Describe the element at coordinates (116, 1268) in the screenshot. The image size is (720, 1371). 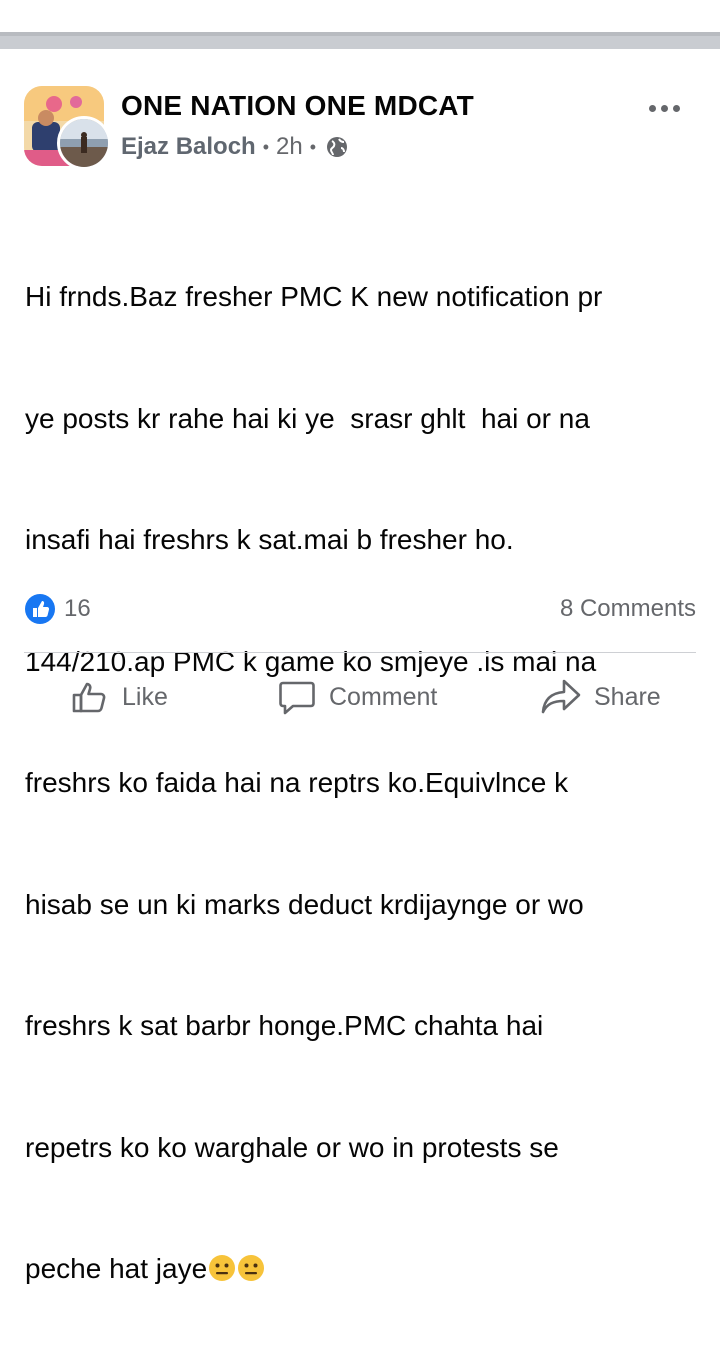
I see `post-body-line: peche hat jaye` at that location.